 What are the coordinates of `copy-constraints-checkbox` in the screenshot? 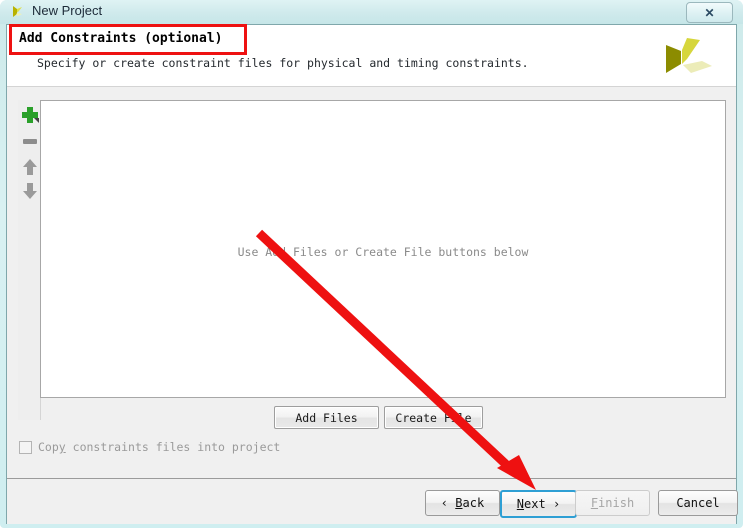 It's located at (25, 447).